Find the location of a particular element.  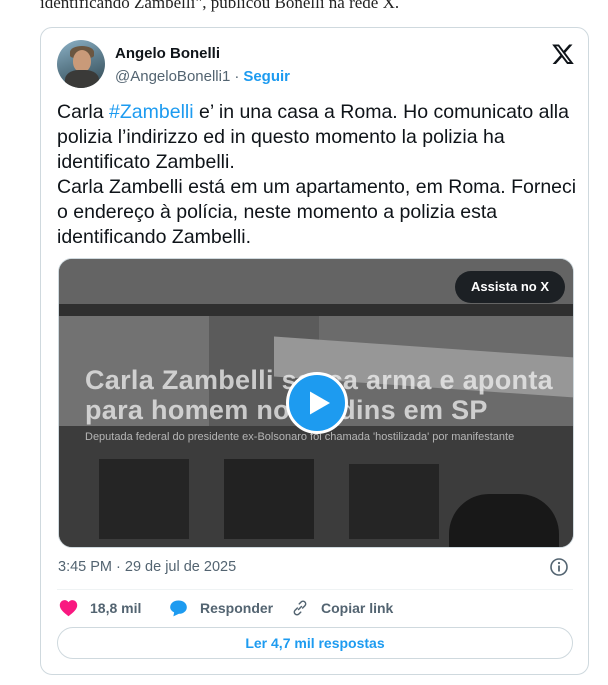

tweet-header: Angelo Bonelli @AngeloBonelli1 · Seguir is located at coordinates (317, 65).